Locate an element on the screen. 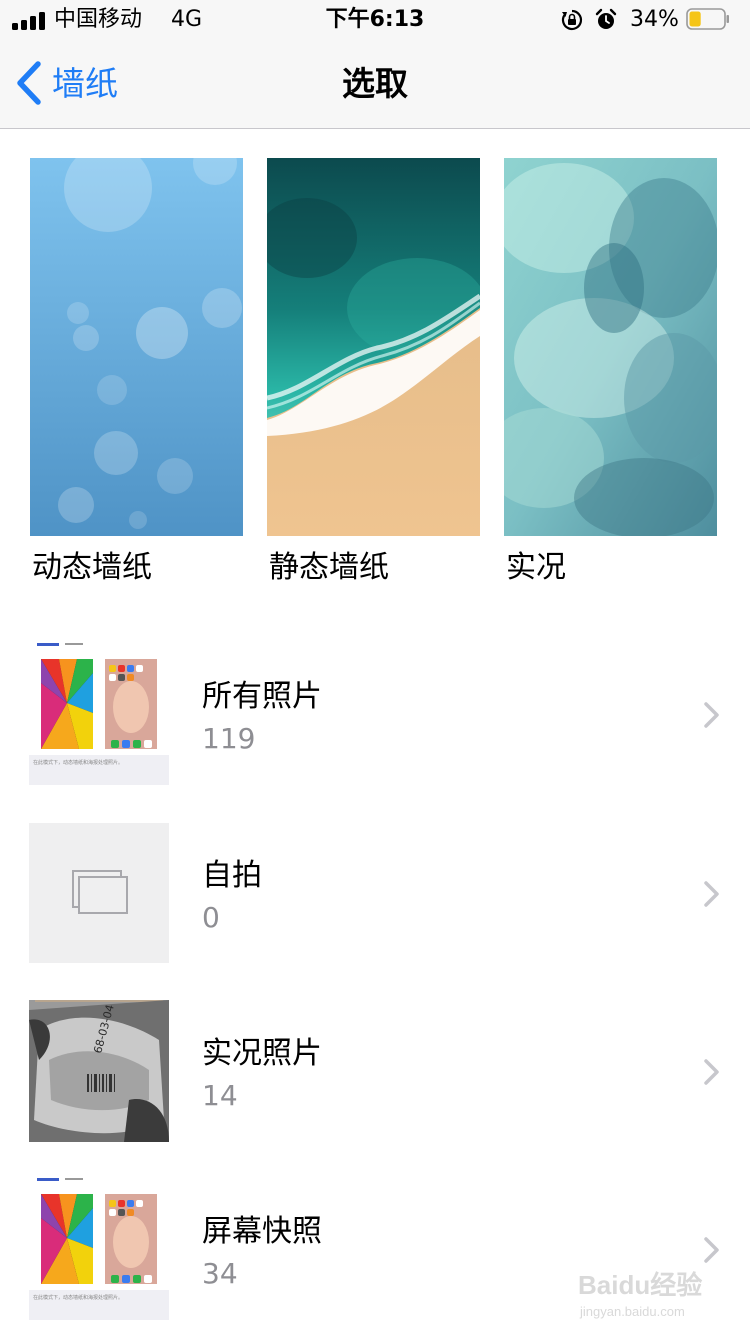 This screenshot has height=1334, width=750. baidu-jingyan-watermark: Baidu经验 jingyan.baidu.com is located at coordinates (640, 1294).